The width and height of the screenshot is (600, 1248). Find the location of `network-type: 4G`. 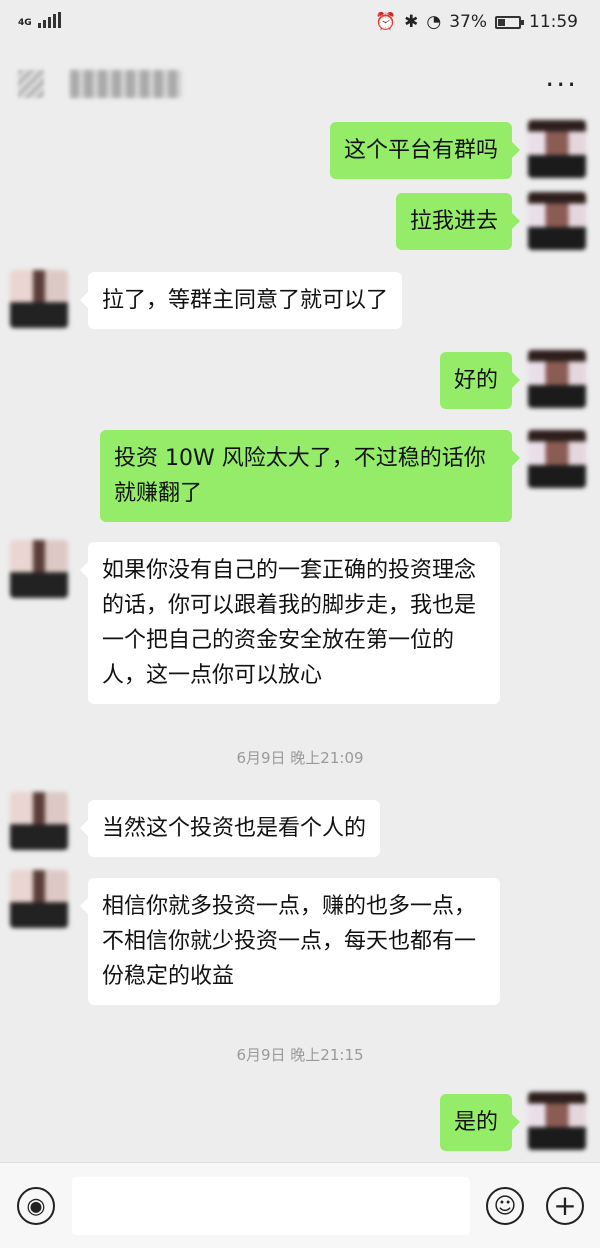

network-type: 4G is located at coordinates (25, 23).